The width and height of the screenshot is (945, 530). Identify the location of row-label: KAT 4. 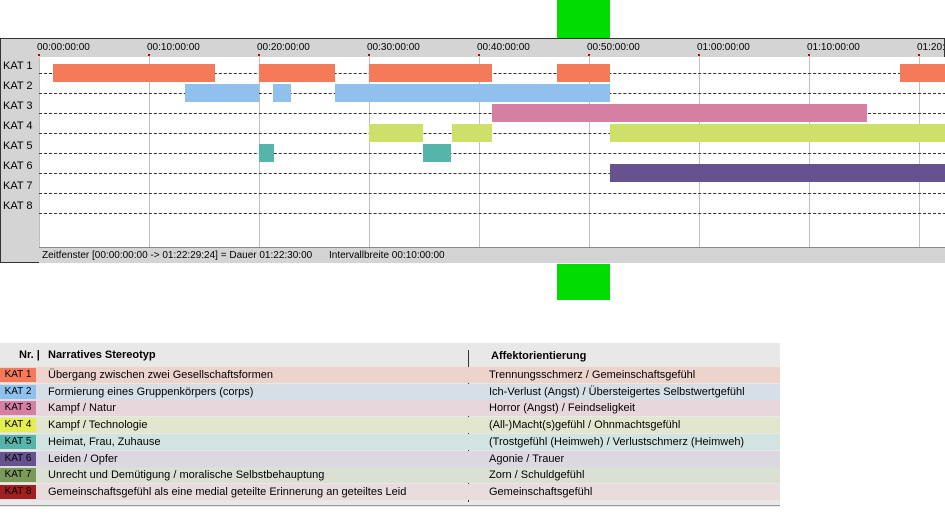
(18, 126).